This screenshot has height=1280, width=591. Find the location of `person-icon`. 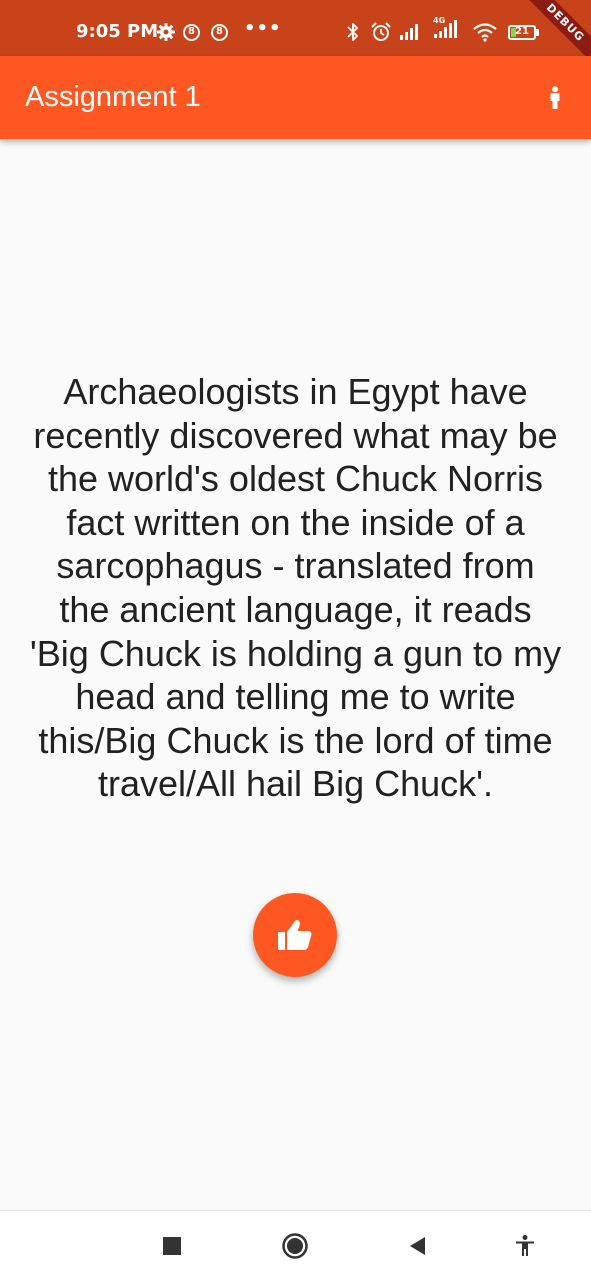

person-icon is located at coordinates (555, 97).